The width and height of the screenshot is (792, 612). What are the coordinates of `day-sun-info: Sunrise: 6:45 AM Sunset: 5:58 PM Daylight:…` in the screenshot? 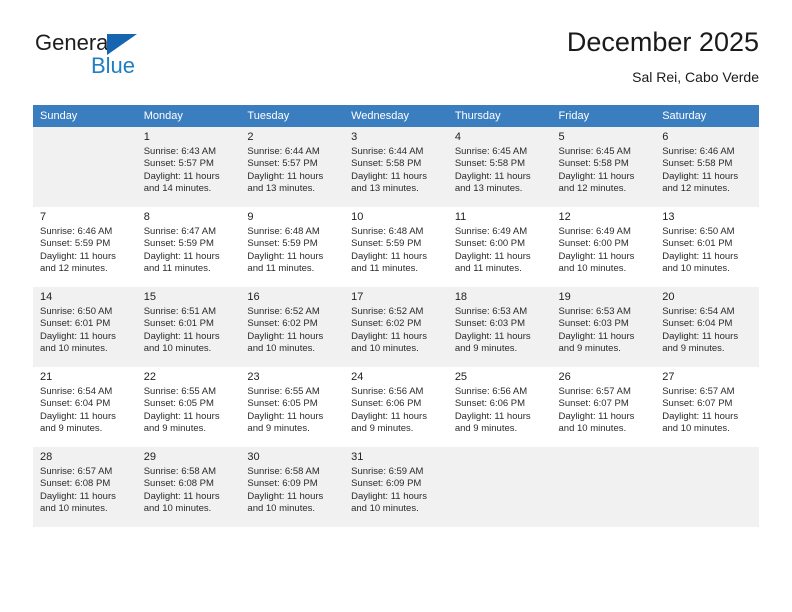 It's located at (501, 171).